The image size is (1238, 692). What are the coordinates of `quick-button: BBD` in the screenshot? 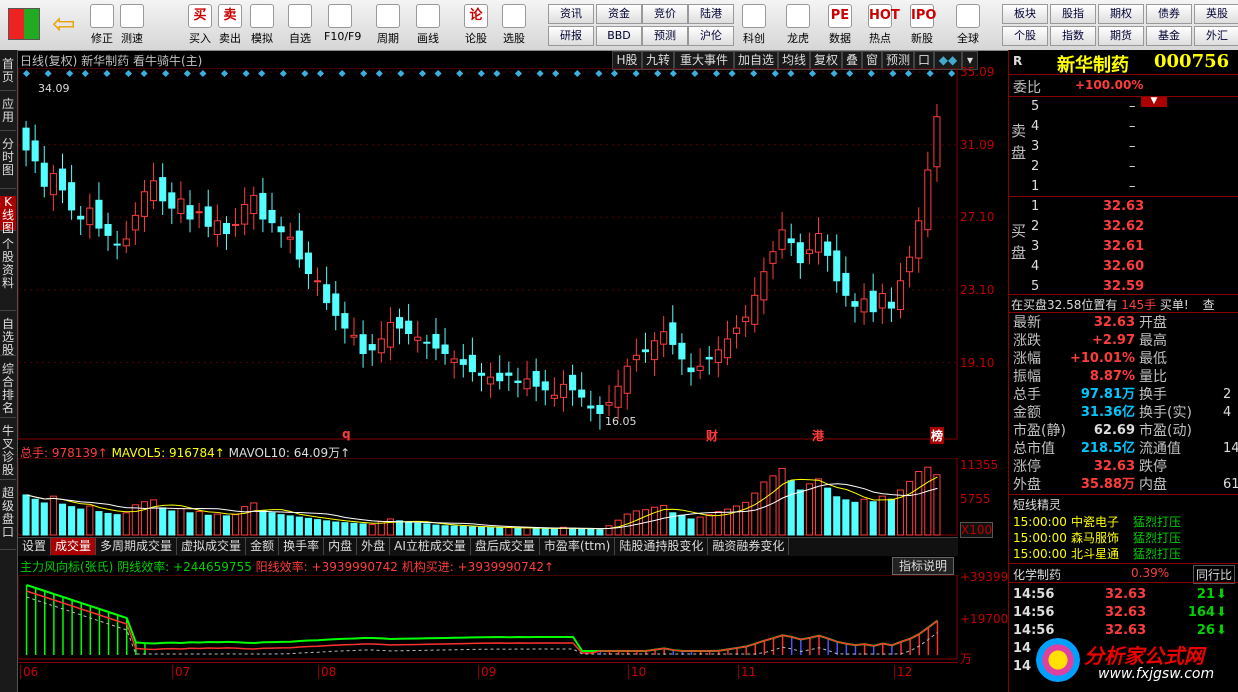 It's located at (619, 36).